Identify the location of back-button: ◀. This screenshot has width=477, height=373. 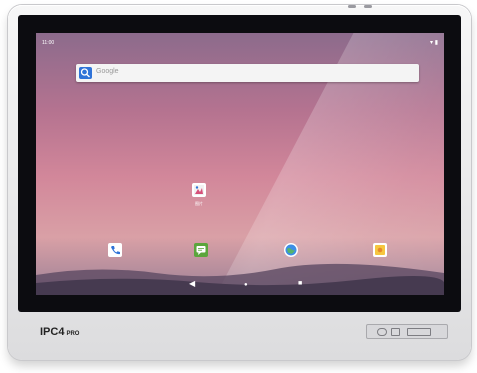
(192, 284).